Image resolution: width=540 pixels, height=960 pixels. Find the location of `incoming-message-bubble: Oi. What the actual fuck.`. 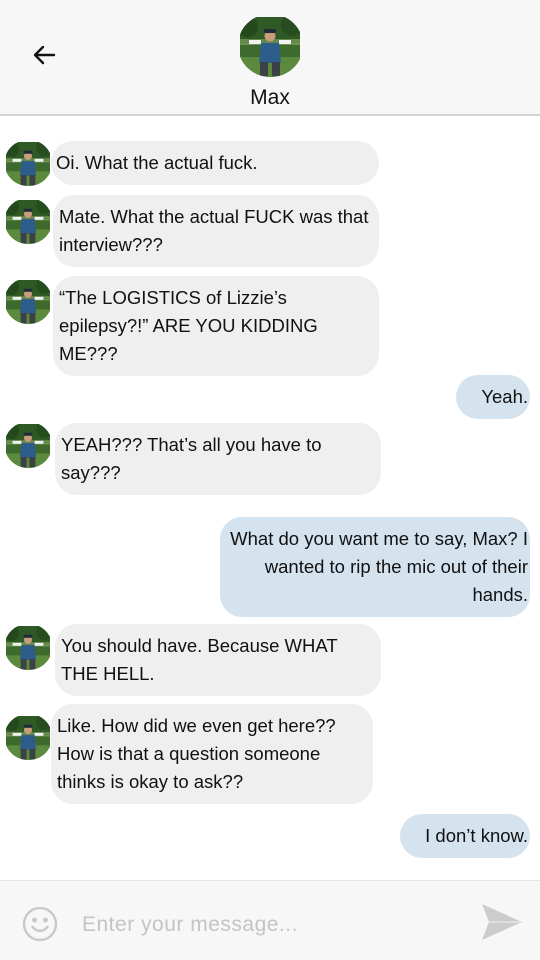

incoming-message-bubble: Oi. What the actual fuck. is located at coordinates (215, 163).